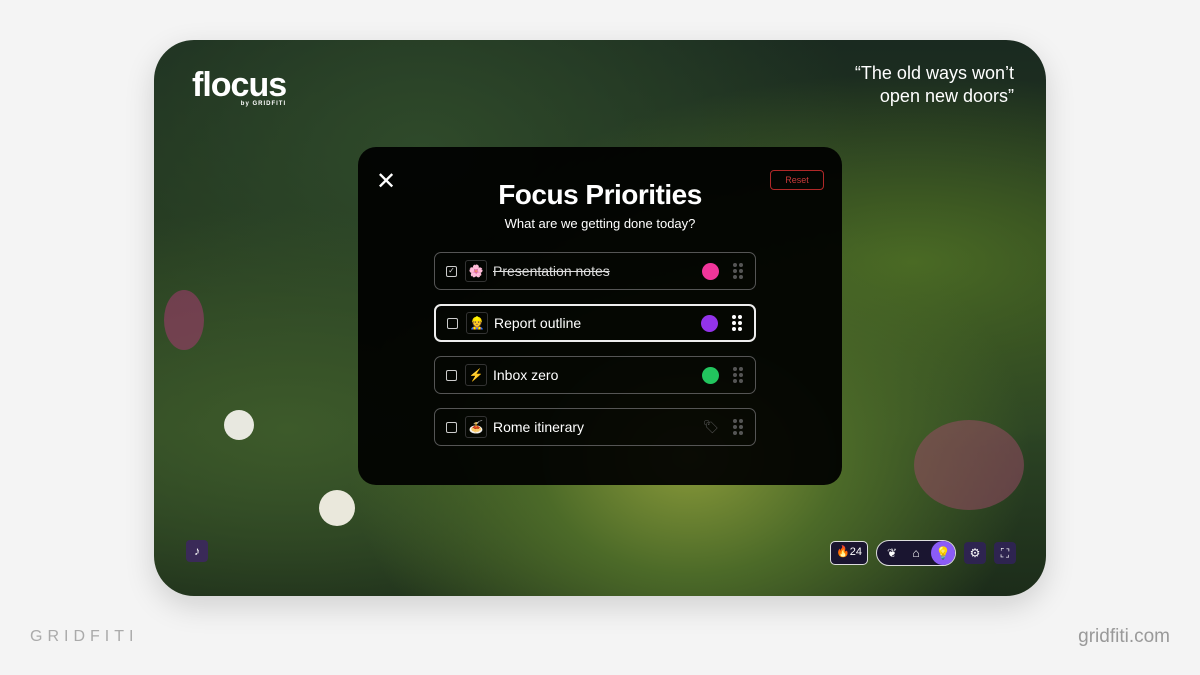  I want to click on mode-switcher: ❦ ⌂ 💡, so click(916, 553).